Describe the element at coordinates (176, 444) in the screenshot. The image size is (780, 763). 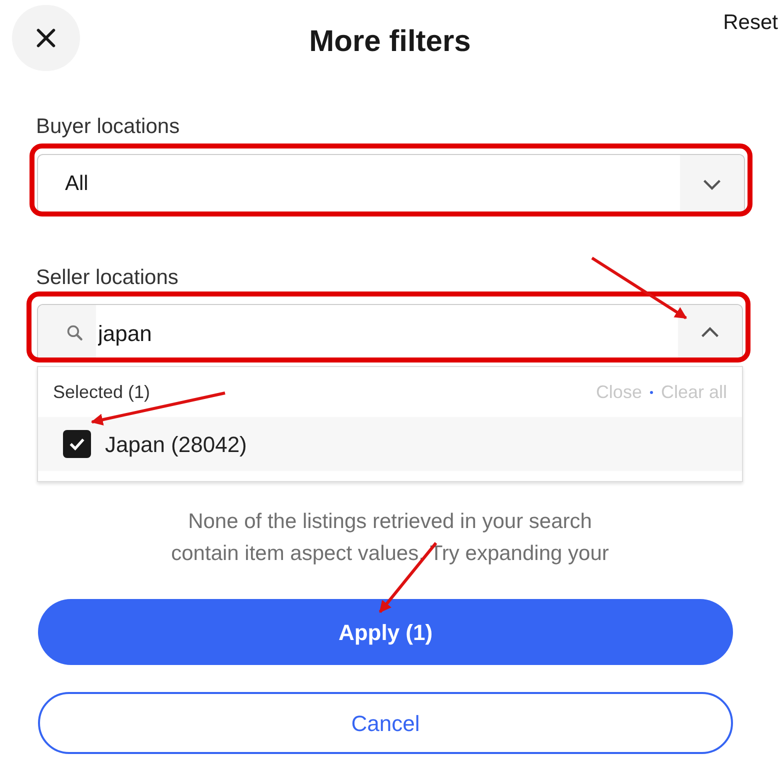
I see `option-label: Japan (28042)` at that location.